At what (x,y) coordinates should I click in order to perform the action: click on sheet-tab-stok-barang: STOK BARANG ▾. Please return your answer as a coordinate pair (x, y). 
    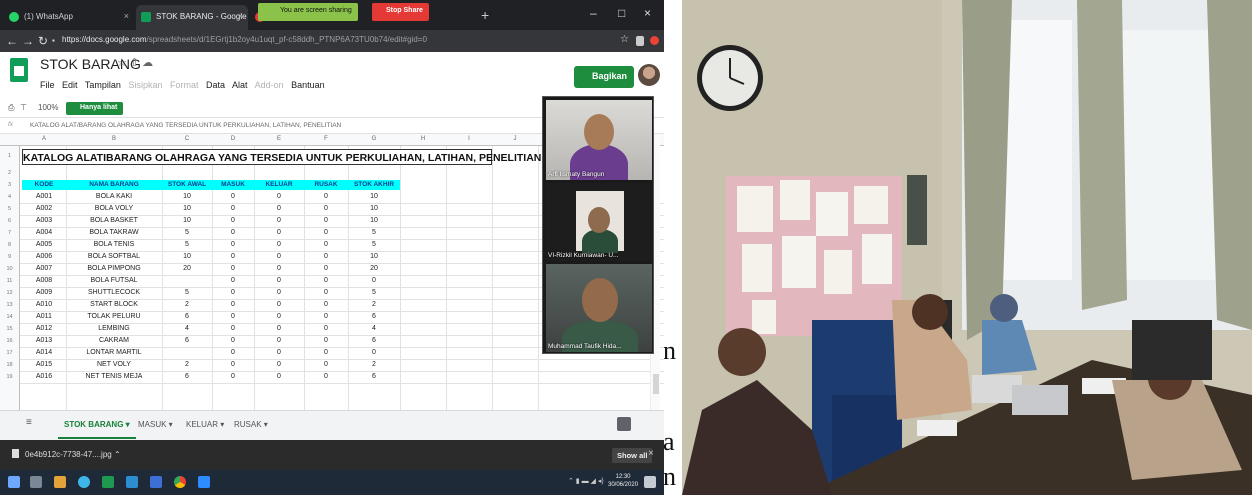
    Looking at the image, I should click on (97, 429).